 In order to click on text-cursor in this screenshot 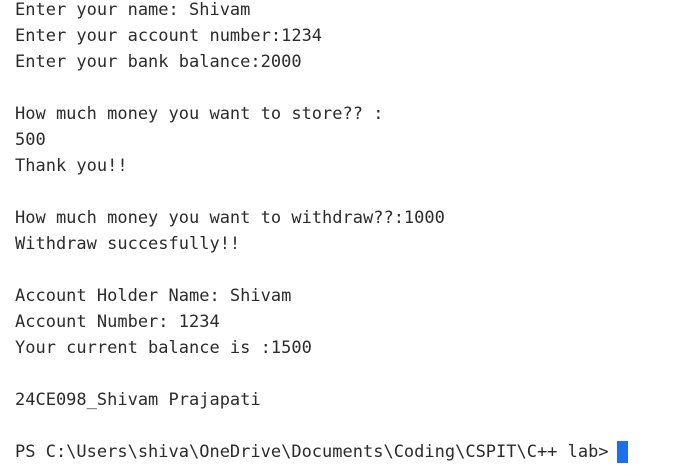, I will do `click(622, 452)`.